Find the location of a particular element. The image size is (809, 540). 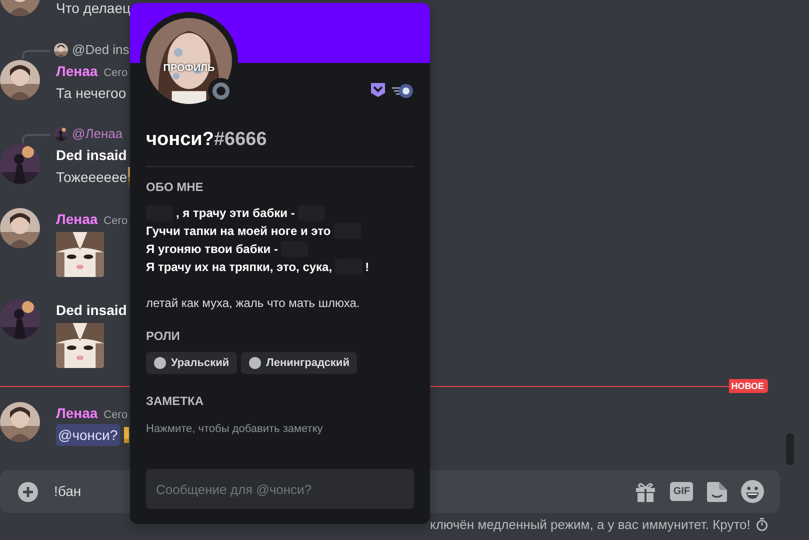

message-text: Та нечегоо is located at coordinates (91, 93).